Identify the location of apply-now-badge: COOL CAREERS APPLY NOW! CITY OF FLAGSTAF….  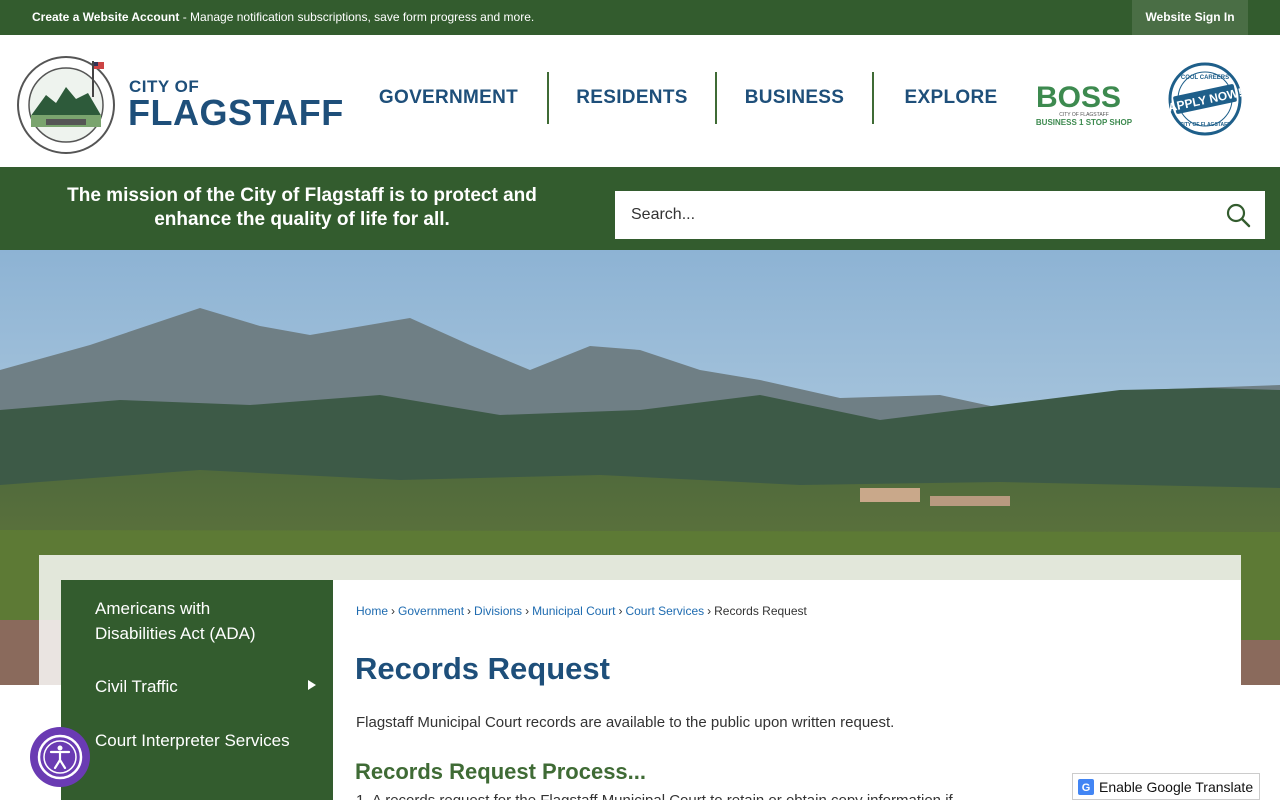
(1205, 99).